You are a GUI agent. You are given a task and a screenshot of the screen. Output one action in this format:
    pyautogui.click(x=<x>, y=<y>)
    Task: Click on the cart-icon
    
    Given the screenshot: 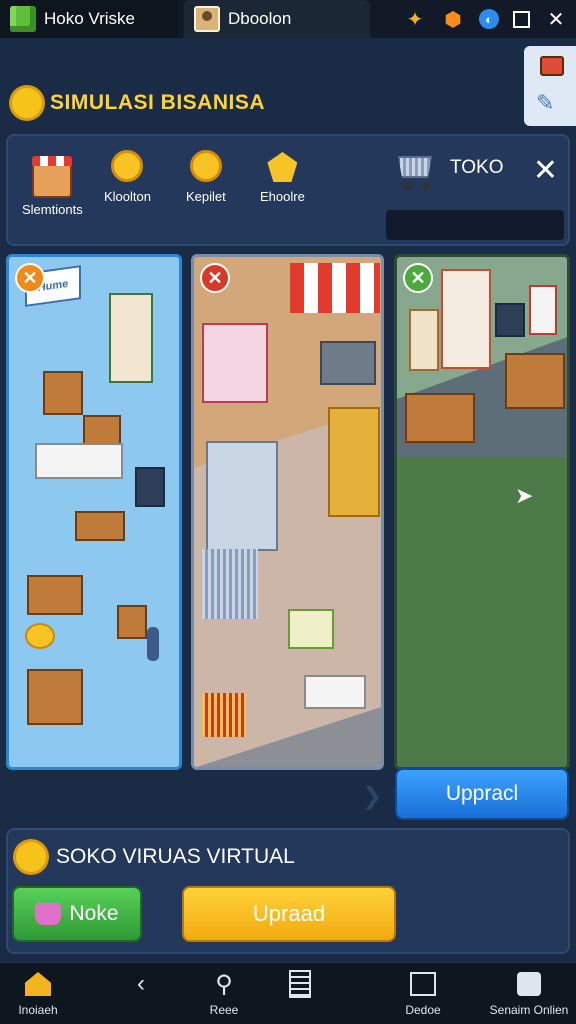 What is the action you would take?
    pyautogui.click(x=416, y=168)
    